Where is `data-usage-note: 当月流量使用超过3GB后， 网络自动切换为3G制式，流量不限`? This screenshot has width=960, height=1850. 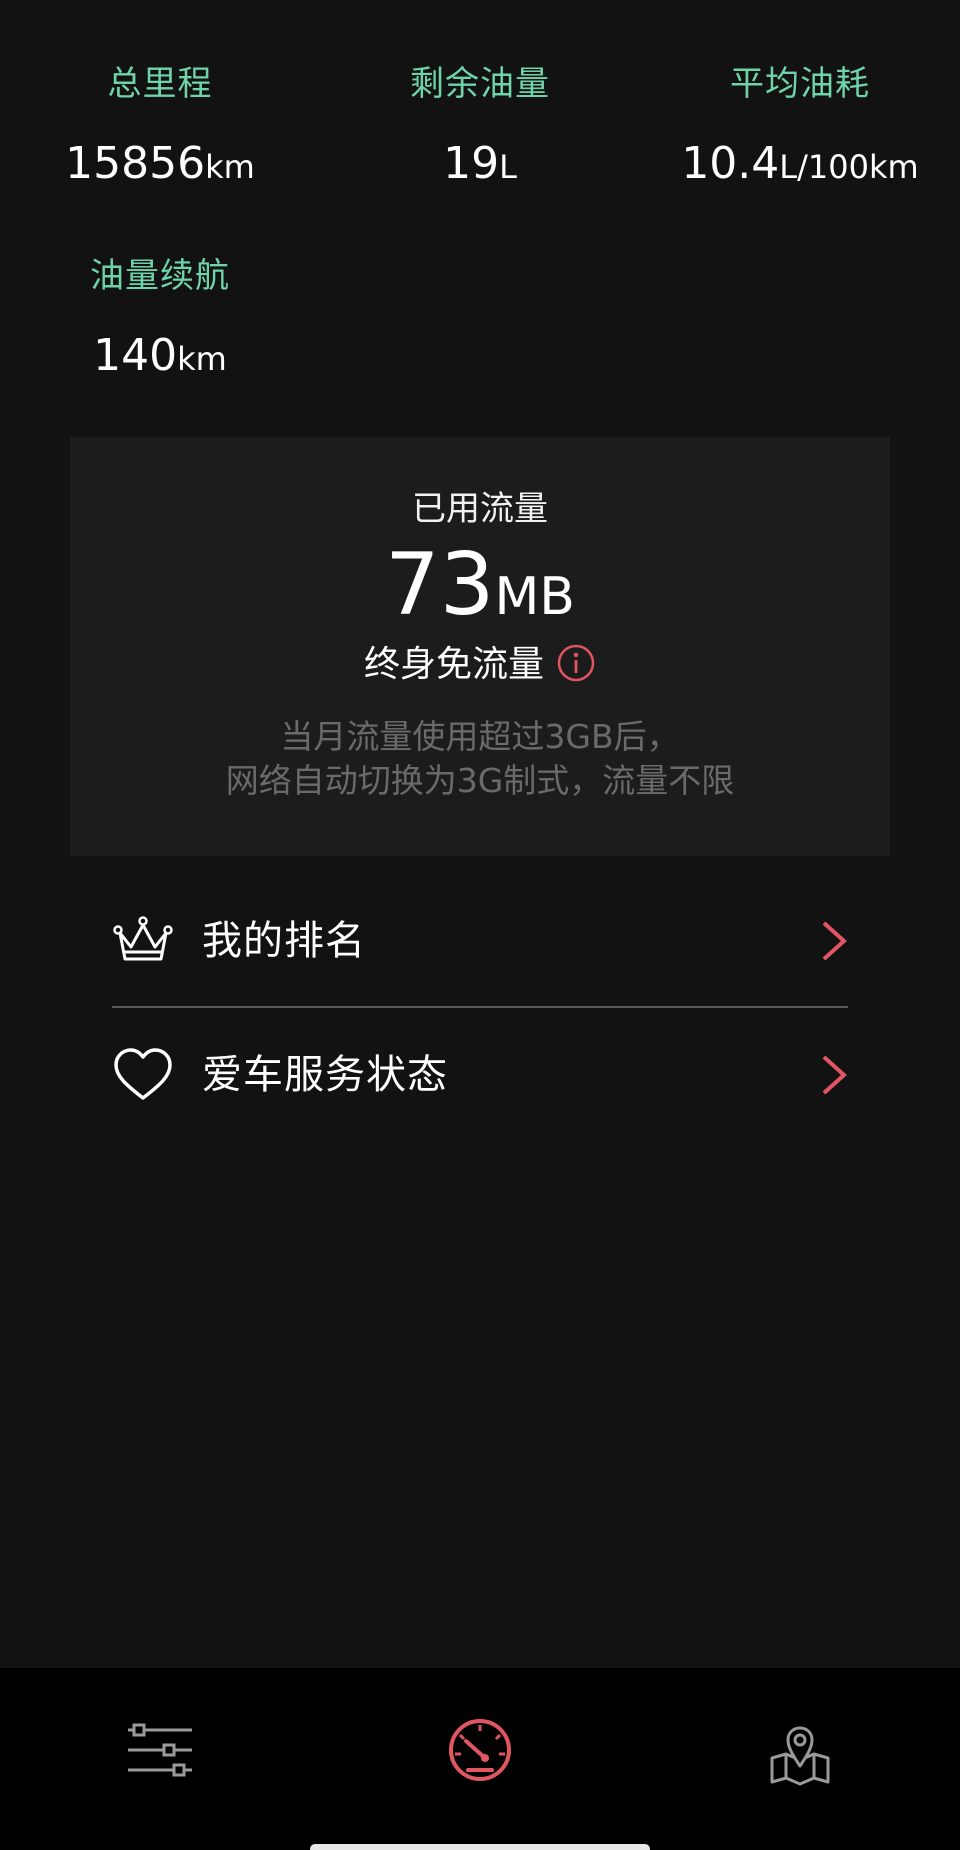
data-usage-note: 当月流量使用超过3GB后， 网络自动切换为3G制式，流量不限 is located at coordinates (480, 759).